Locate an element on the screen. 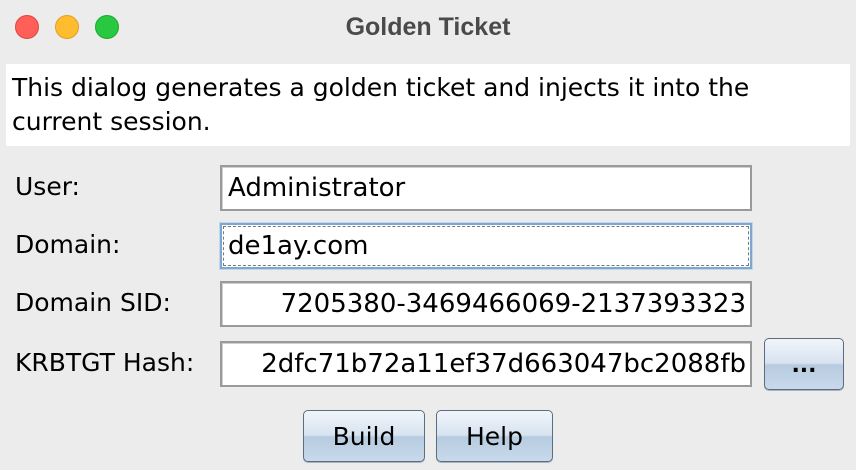 The width and height of the screenshot is (856, 470). build-button: Build is located at coordinates (364, 436).